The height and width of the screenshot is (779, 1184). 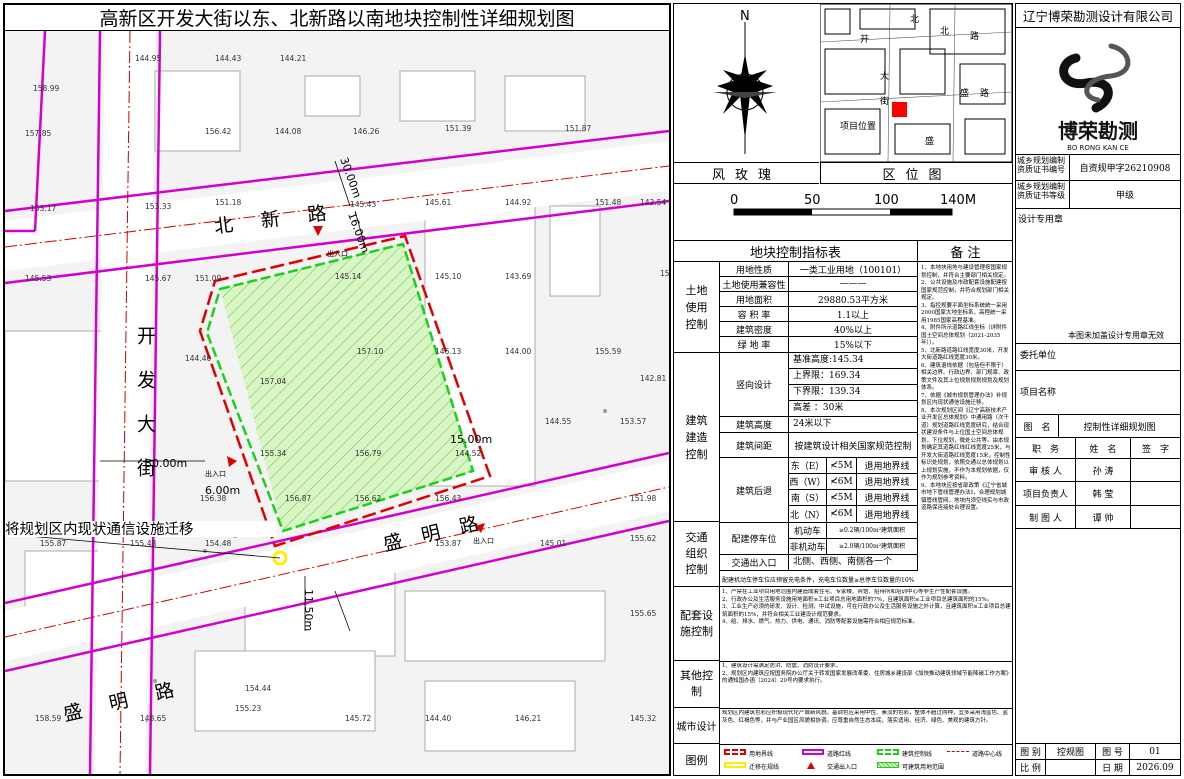 I want to click on vertical-design-label: 竖向设计, so click(x=754, y=384).